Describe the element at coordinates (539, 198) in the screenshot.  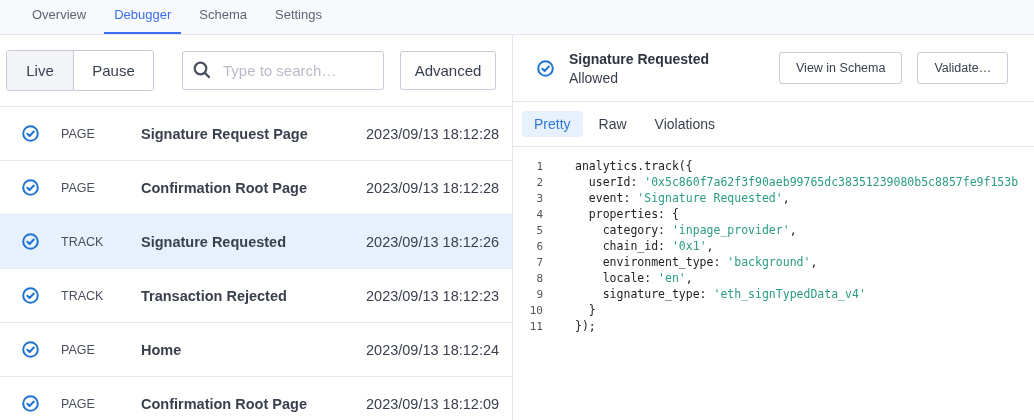
I see `line-number: 3` at that location.